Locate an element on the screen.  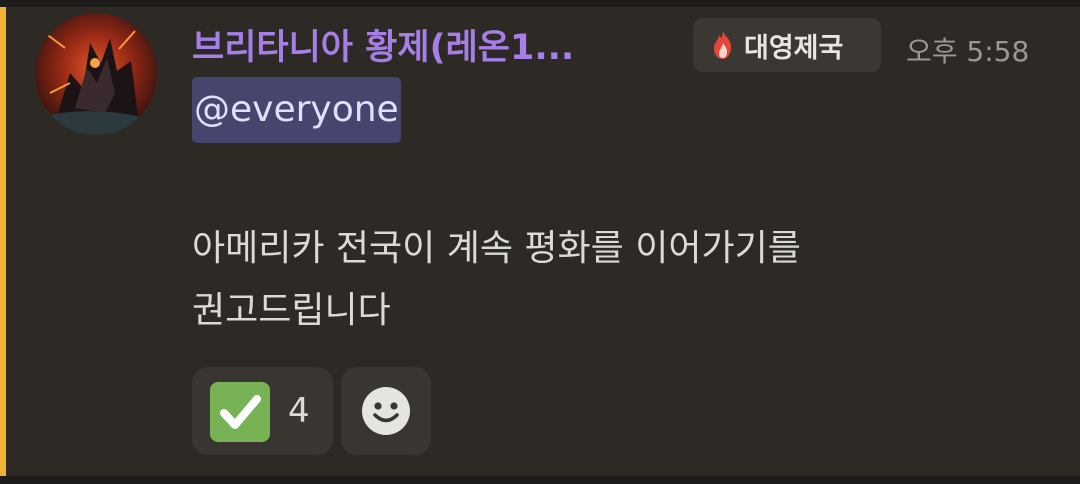
message-line: 아메리카 전국이 계속 평화를 이어가기를 is located at coordinates (496, 248).